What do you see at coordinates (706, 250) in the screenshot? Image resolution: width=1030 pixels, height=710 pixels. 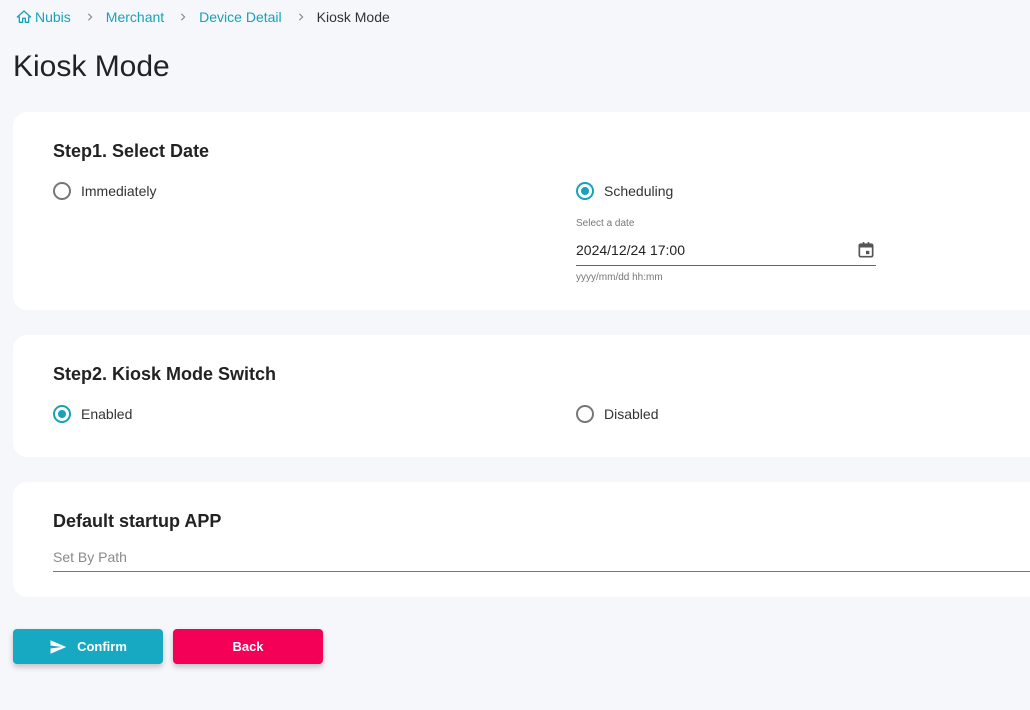 I see `date-input` at bounding box center [706, 250].